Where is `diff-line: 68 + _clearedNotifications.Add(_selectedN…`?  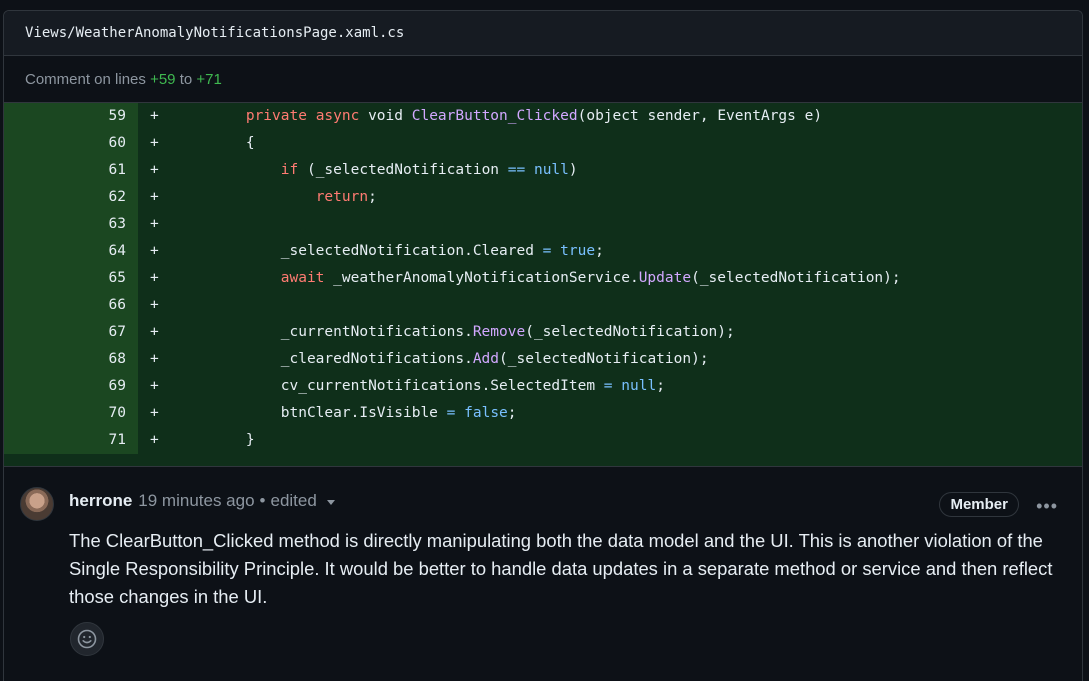
diff-line: 68 + _clearedNotifications.Add(_selectedN… is located at coordinates (543, 359).